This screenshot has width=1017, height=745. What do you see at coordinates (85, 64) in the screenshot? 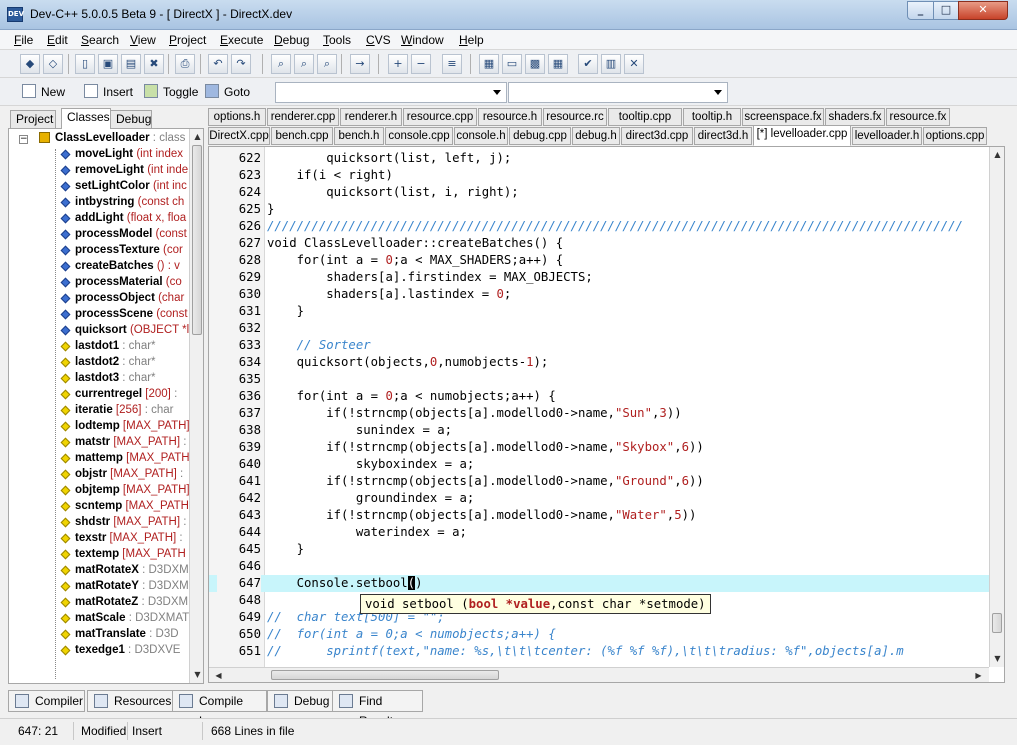
I see `new-file-icon: ▯` at bounding box center [85, 64].